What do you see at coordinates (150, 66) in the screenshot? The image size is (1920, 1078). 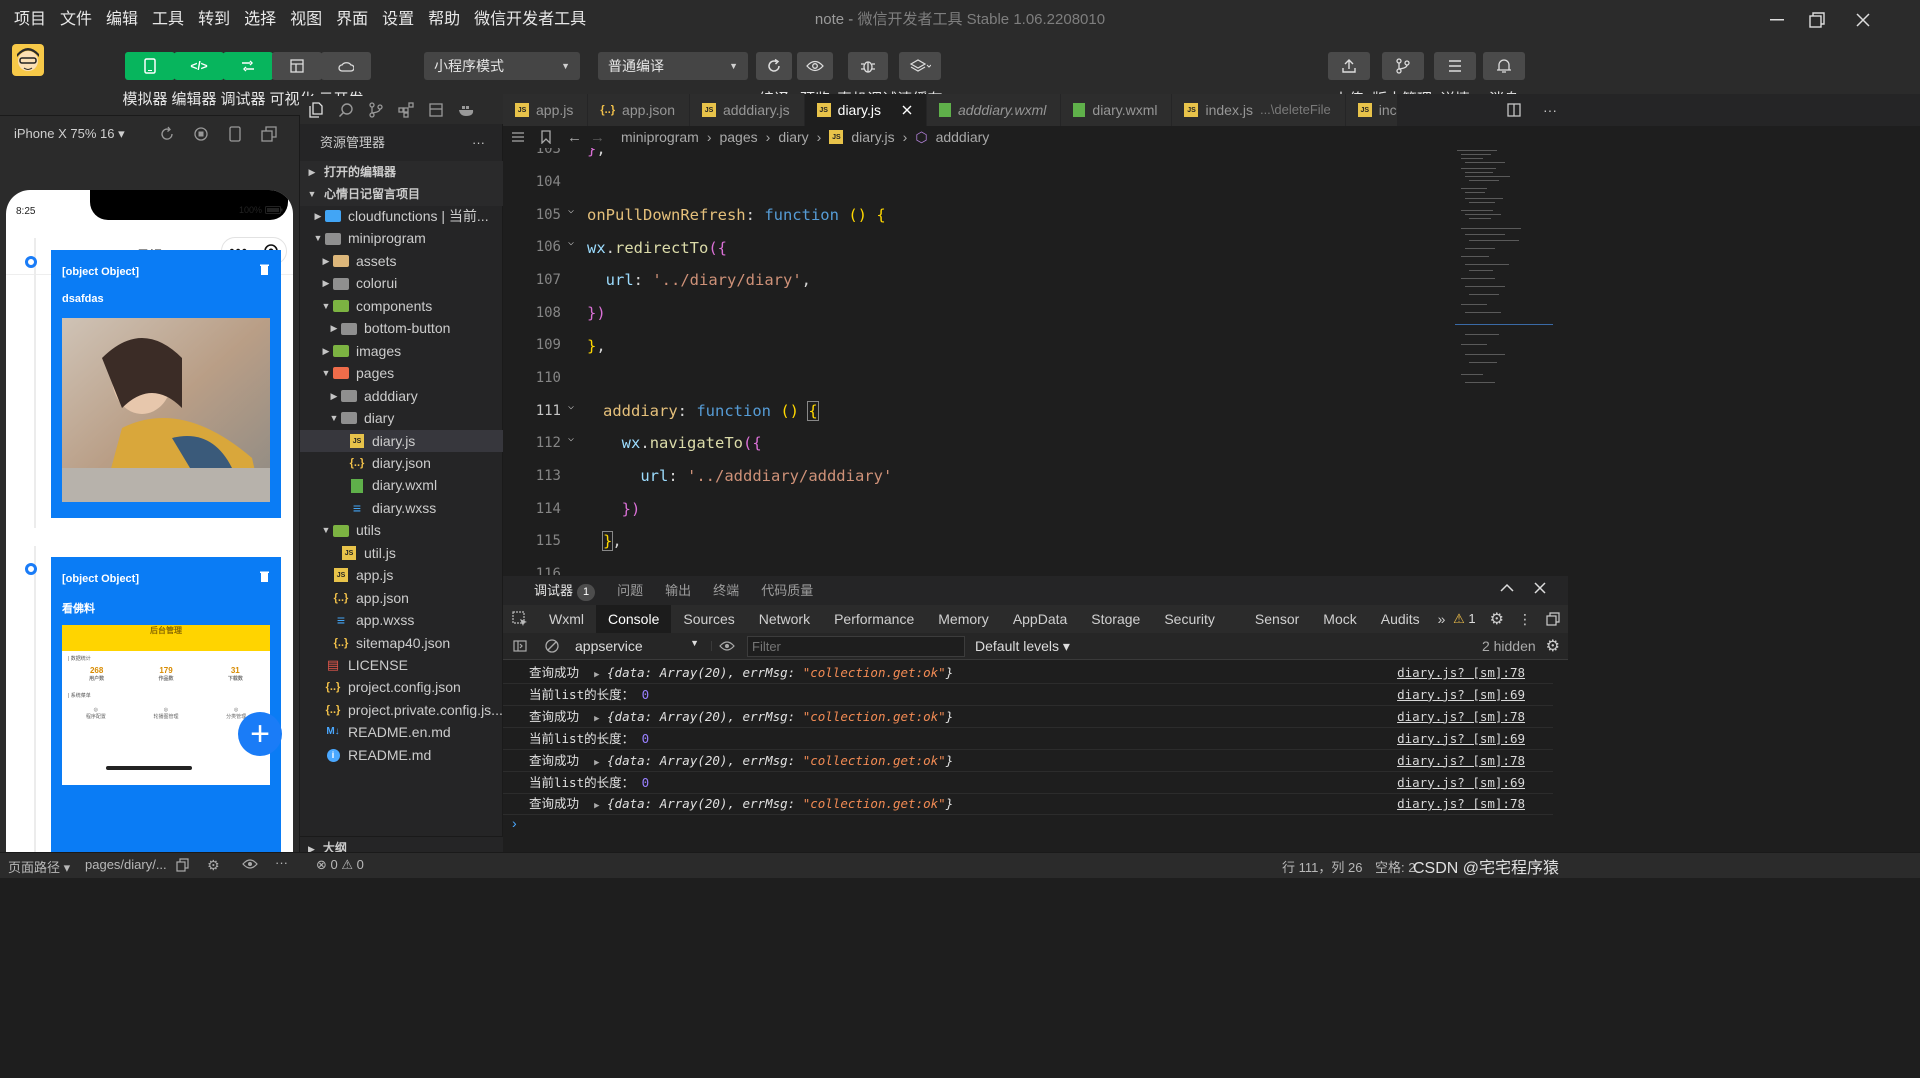 I see `simulator-toggle` at bounding box center [150, 66].